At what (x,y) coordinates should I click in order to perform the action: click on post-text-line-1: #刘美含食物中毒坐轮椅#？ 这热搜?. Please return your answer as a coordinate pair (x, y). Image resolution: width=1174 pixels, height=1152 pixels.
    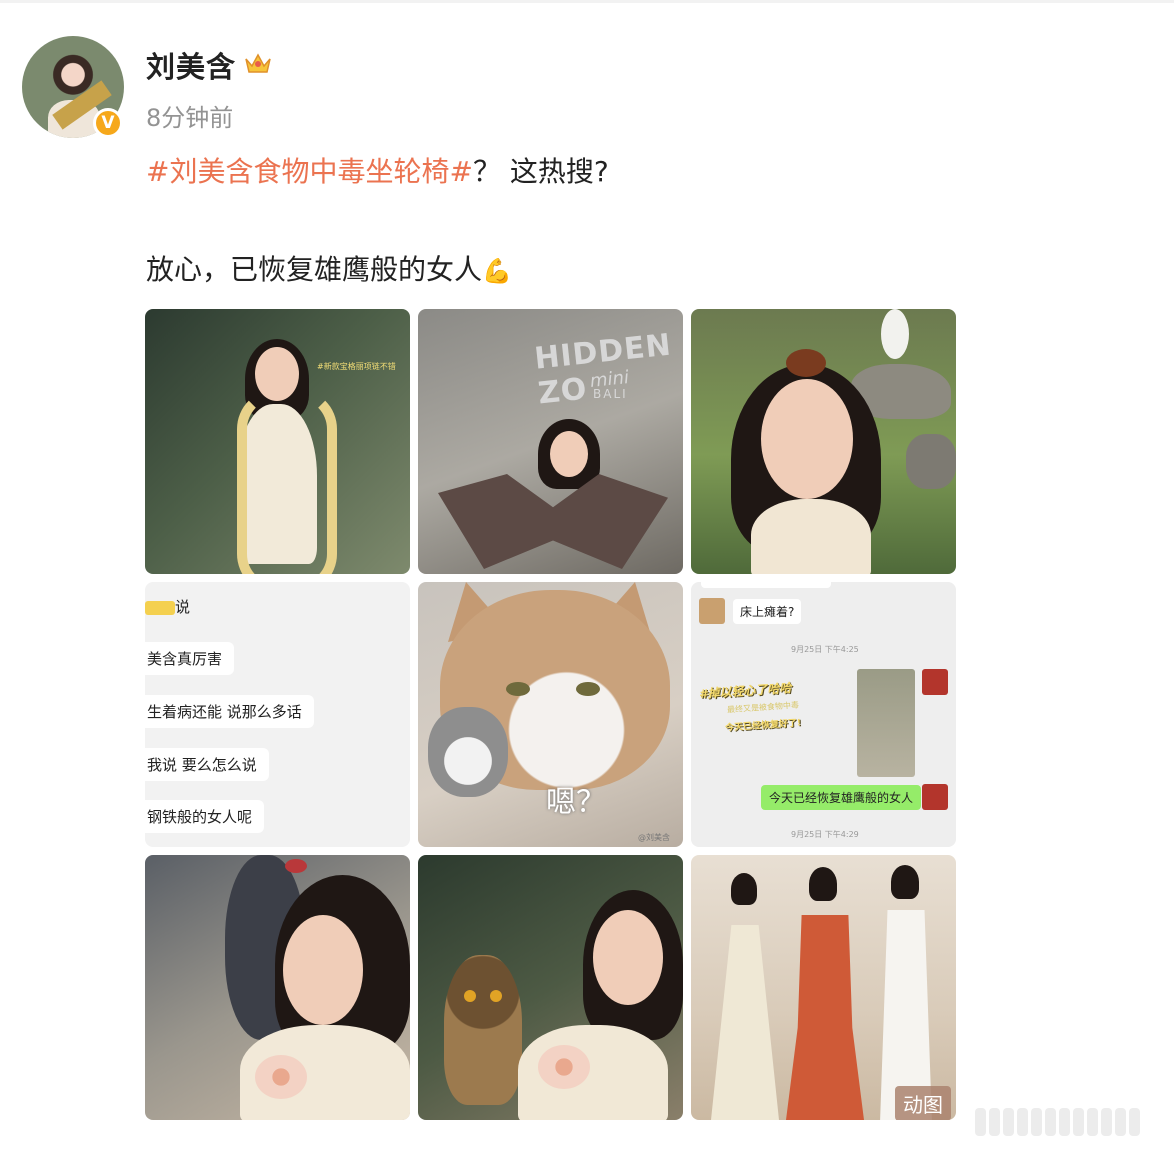
    Looking at the image, I should click on (377, 170).